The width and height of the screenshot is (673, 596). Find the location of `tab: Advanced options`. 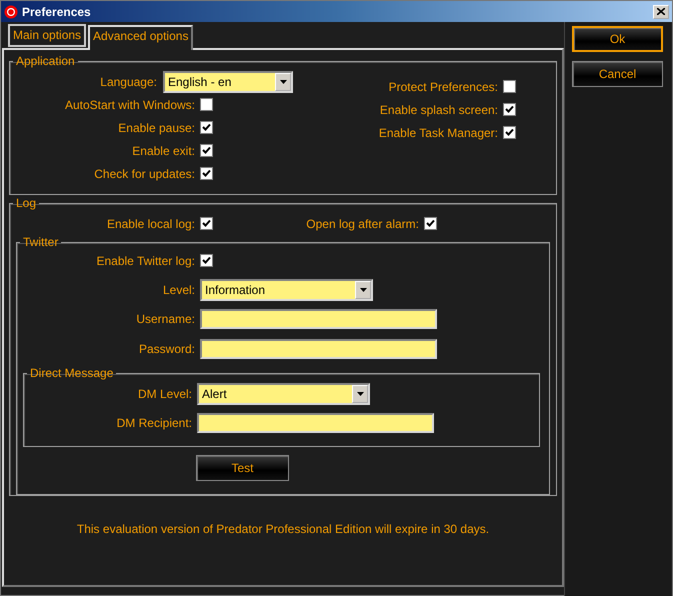

tab: Advanced options is located at coordinates (141, 37).